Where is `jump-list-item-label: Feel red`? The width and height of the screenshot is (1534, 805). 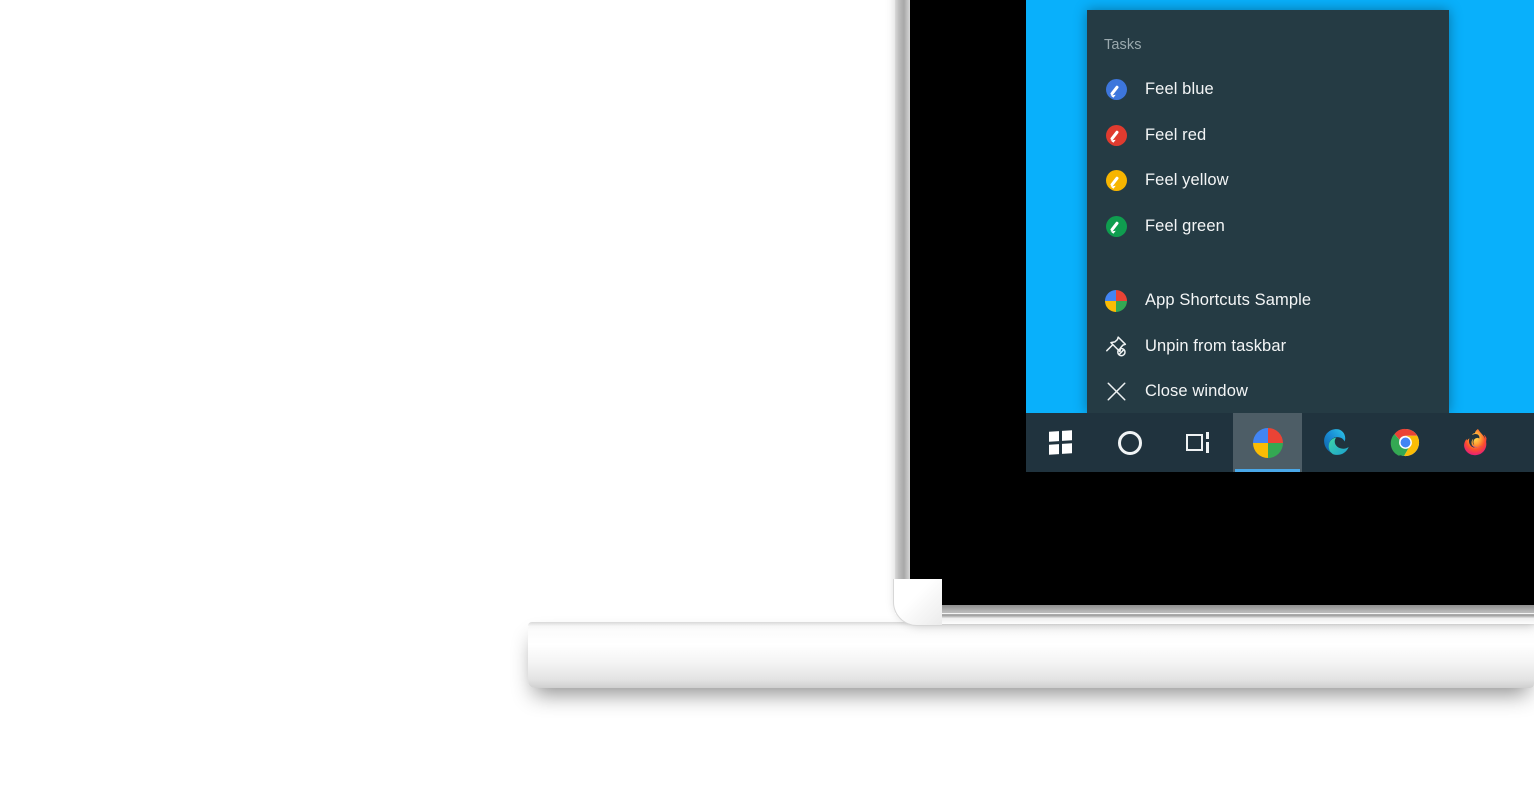
jump-list-item-label: Feel red is located at coordinates (1176, 134).